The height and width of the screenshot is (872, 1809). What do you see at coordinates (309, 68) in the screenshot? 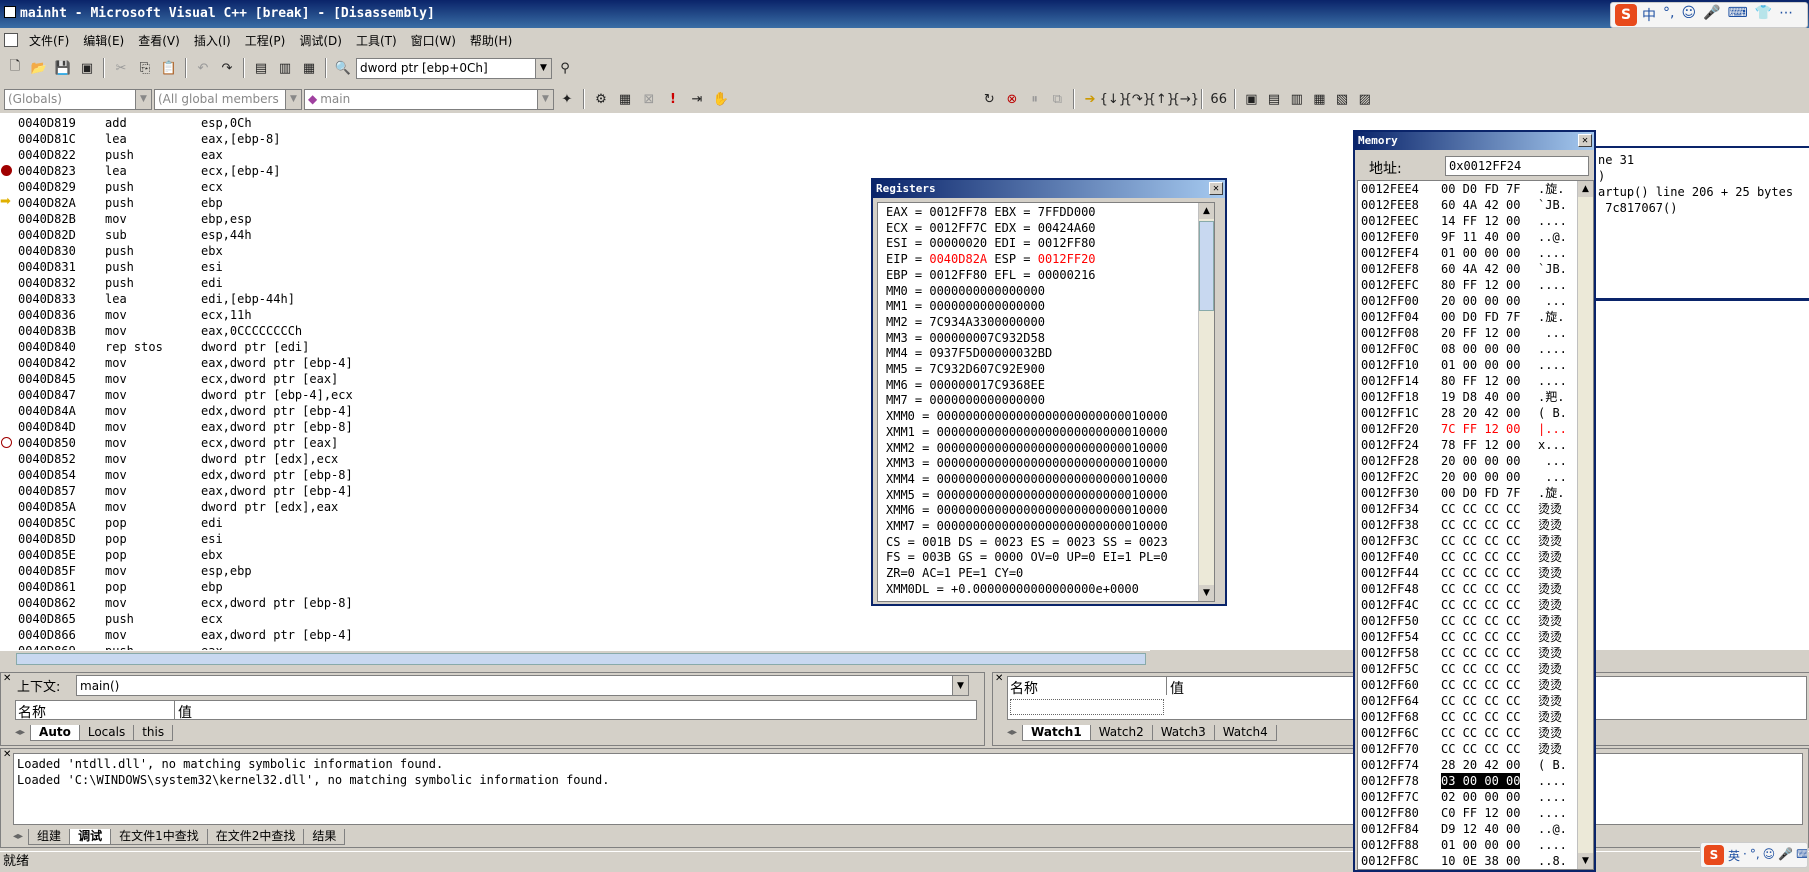
I see `window-list-icon: ▦` at bounding box center [309, 68].